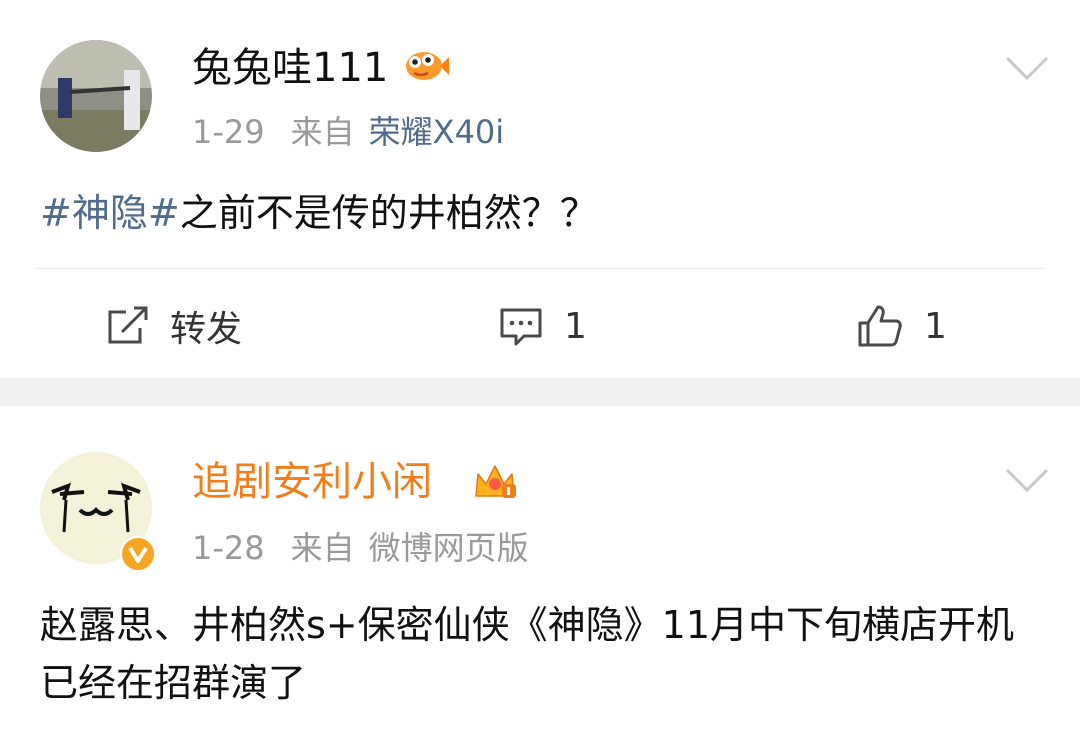 The width and height of the screenshot is (1080, 748). Describe the element at coordinates (206, 329) in the screenshot. I see `forward-label: 转发` at that location.